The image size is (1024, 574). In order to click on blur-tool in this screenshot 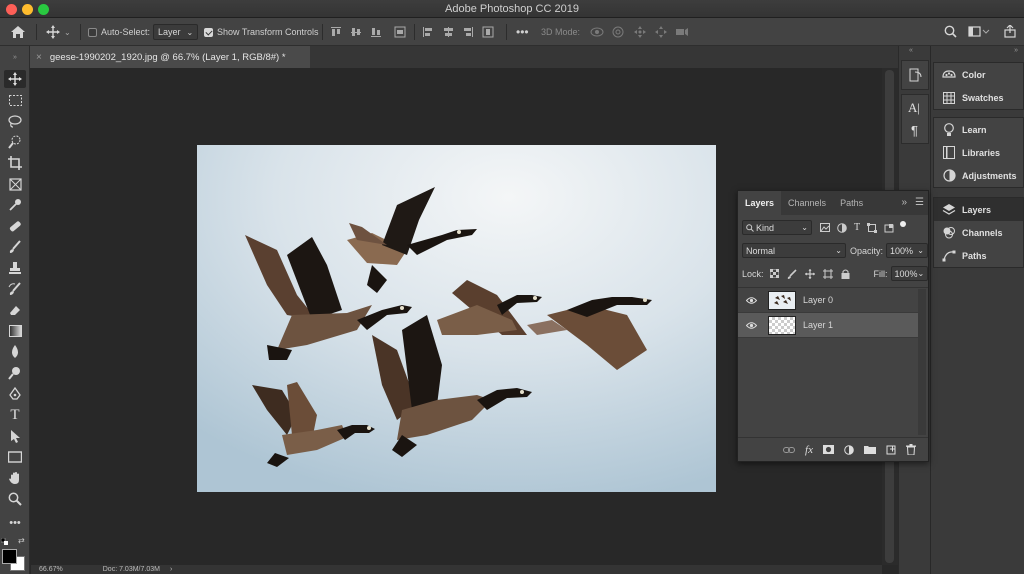, I will do `click(15, 352)`.